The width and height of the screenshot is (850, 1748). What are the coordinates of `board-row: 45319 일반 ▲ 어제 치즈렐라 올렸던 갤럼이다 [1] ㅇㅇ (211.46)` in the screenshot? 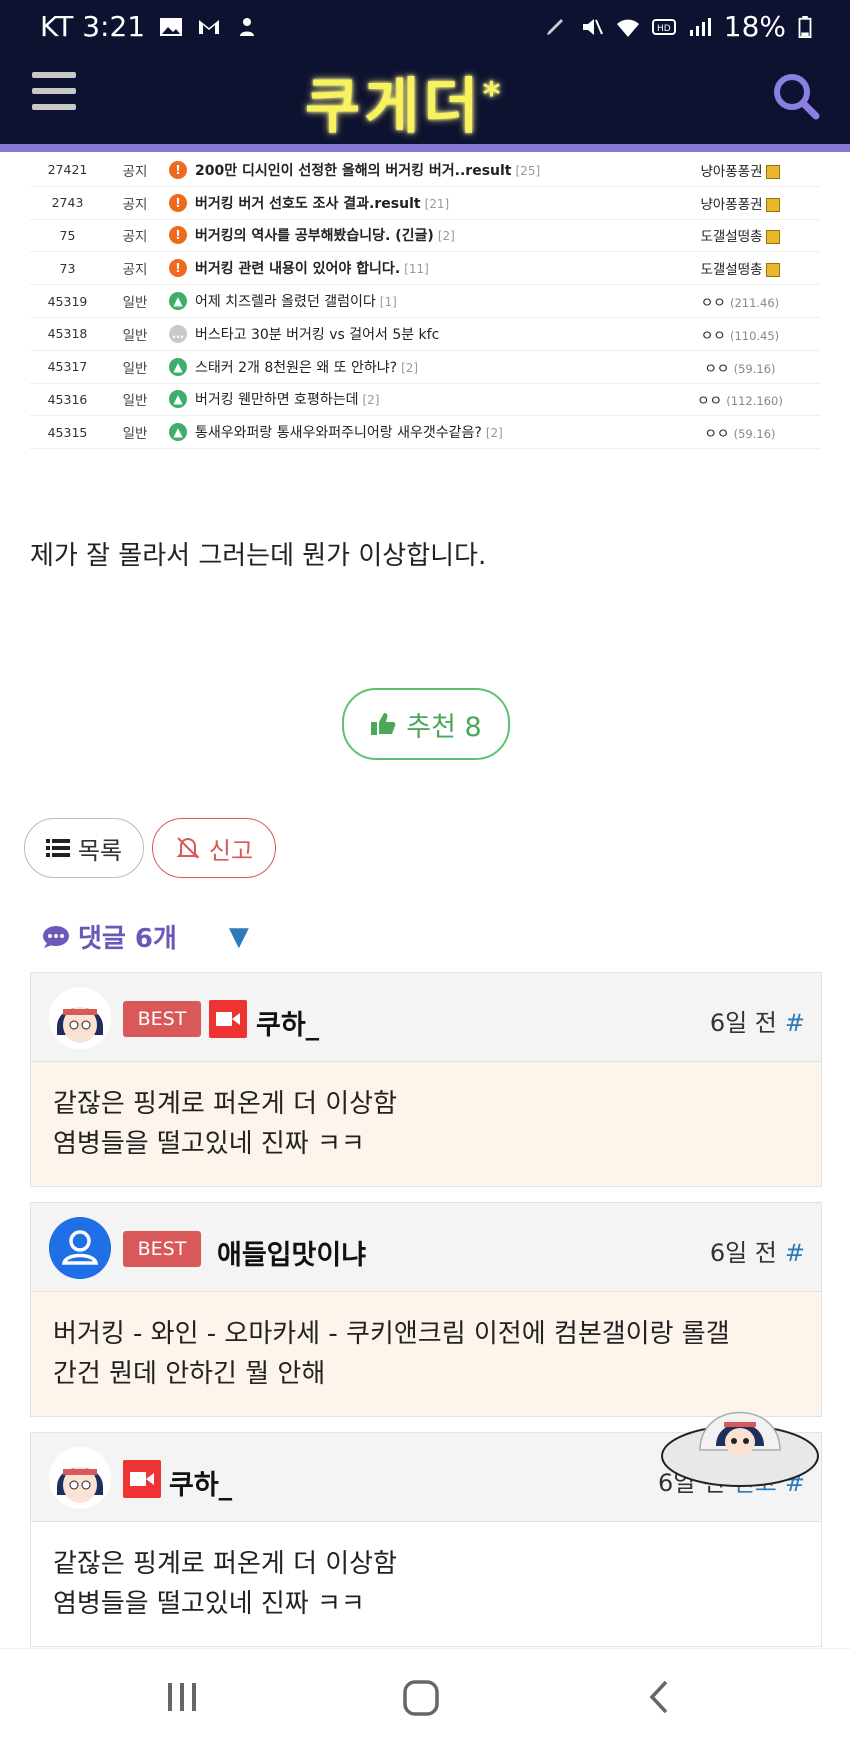 It's located at (425, 301).